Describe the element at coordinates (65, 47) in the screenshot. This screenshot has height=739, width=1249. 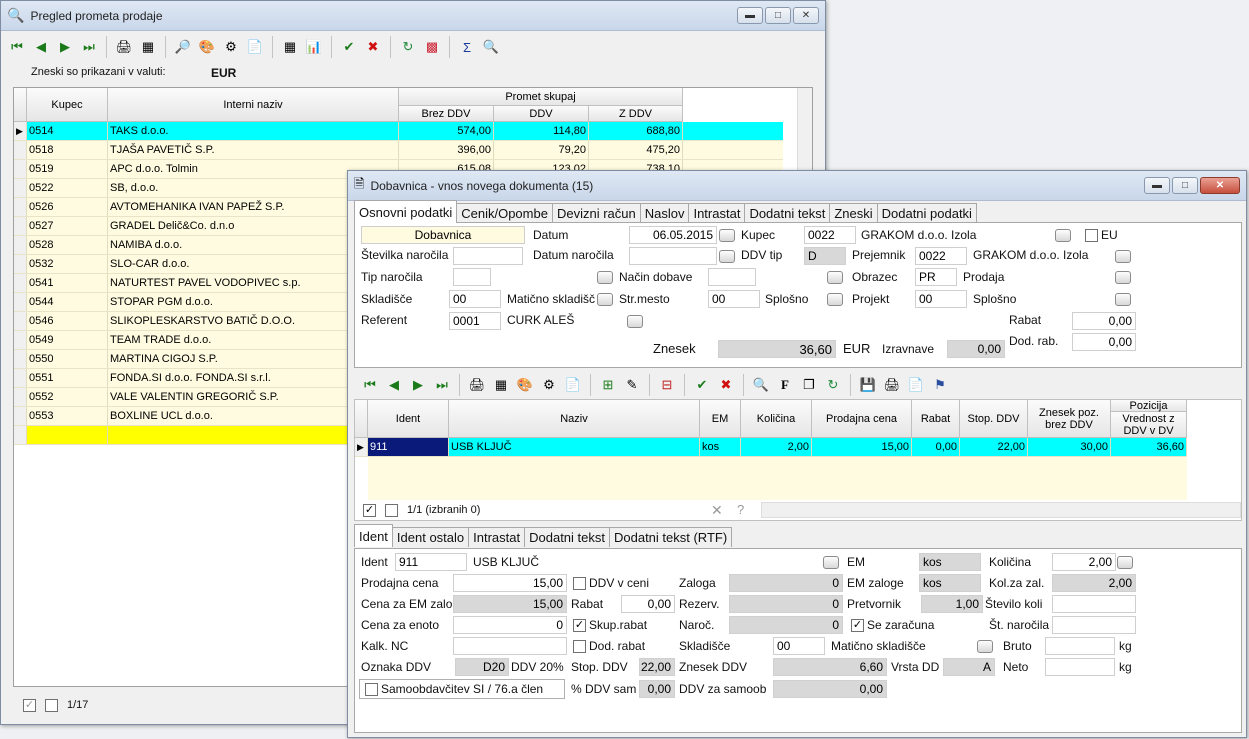
I see `next-record-icon: ▶` at that location.